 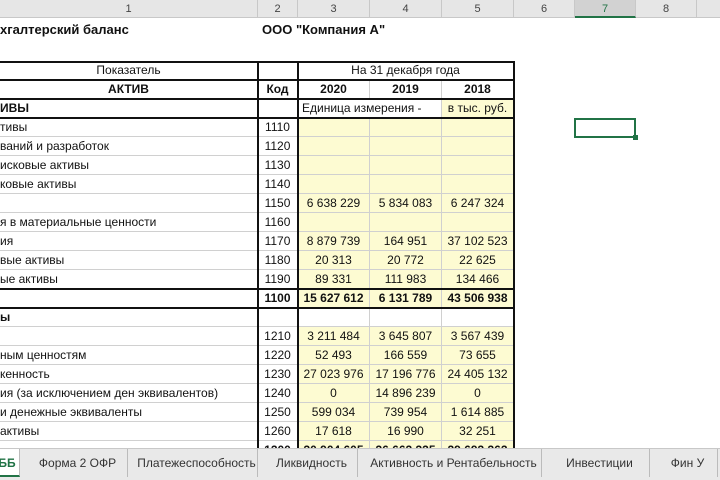 What do you see at coordinates (454, 463) in the screenshot?
I see `sheet-tab: Активность и Рентабельность` at bounding box center [454, 463].